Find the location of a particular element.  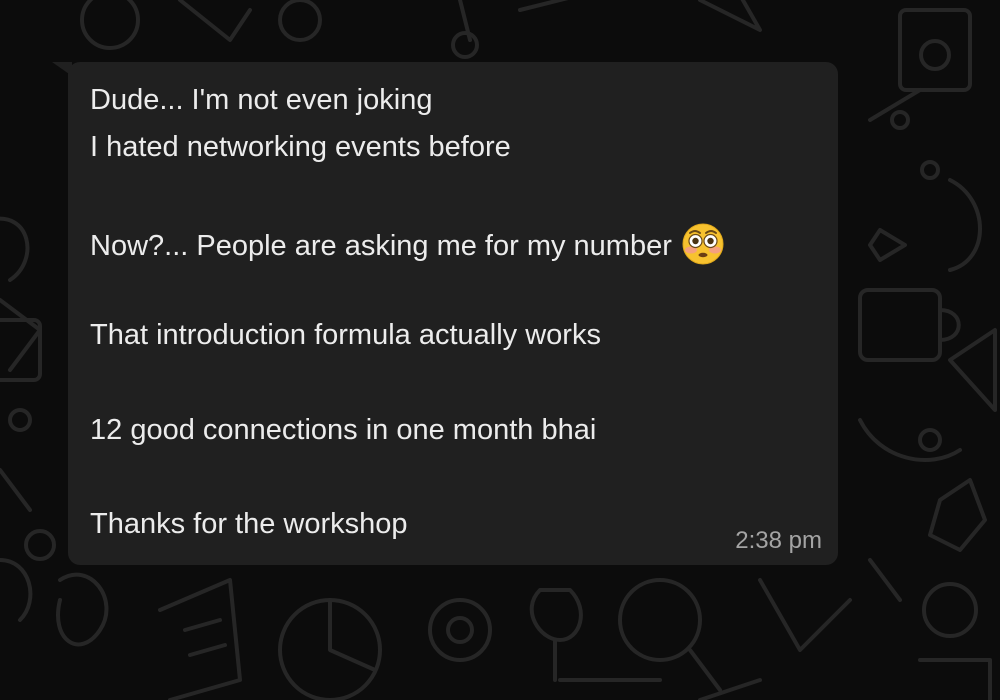

flushed-face-icon is located at coordinates (703, 244).